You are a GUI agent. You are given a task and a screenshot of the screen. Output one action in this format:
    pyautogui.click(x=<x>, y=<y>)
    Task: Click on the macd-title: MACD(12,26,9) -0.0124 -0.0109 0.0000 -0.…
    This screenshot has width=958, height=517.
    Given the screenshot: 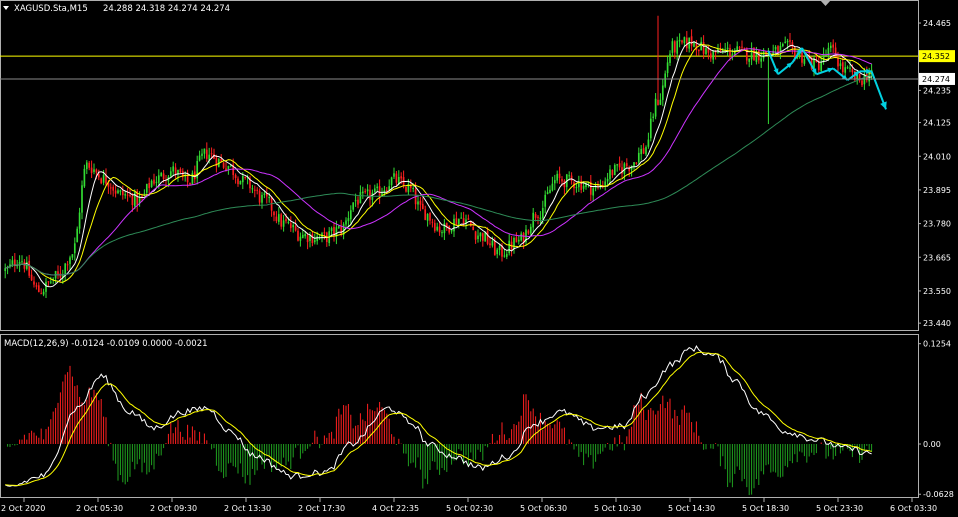 What is the action you would take?
    pyautogui.click(x=106, y=344)
    